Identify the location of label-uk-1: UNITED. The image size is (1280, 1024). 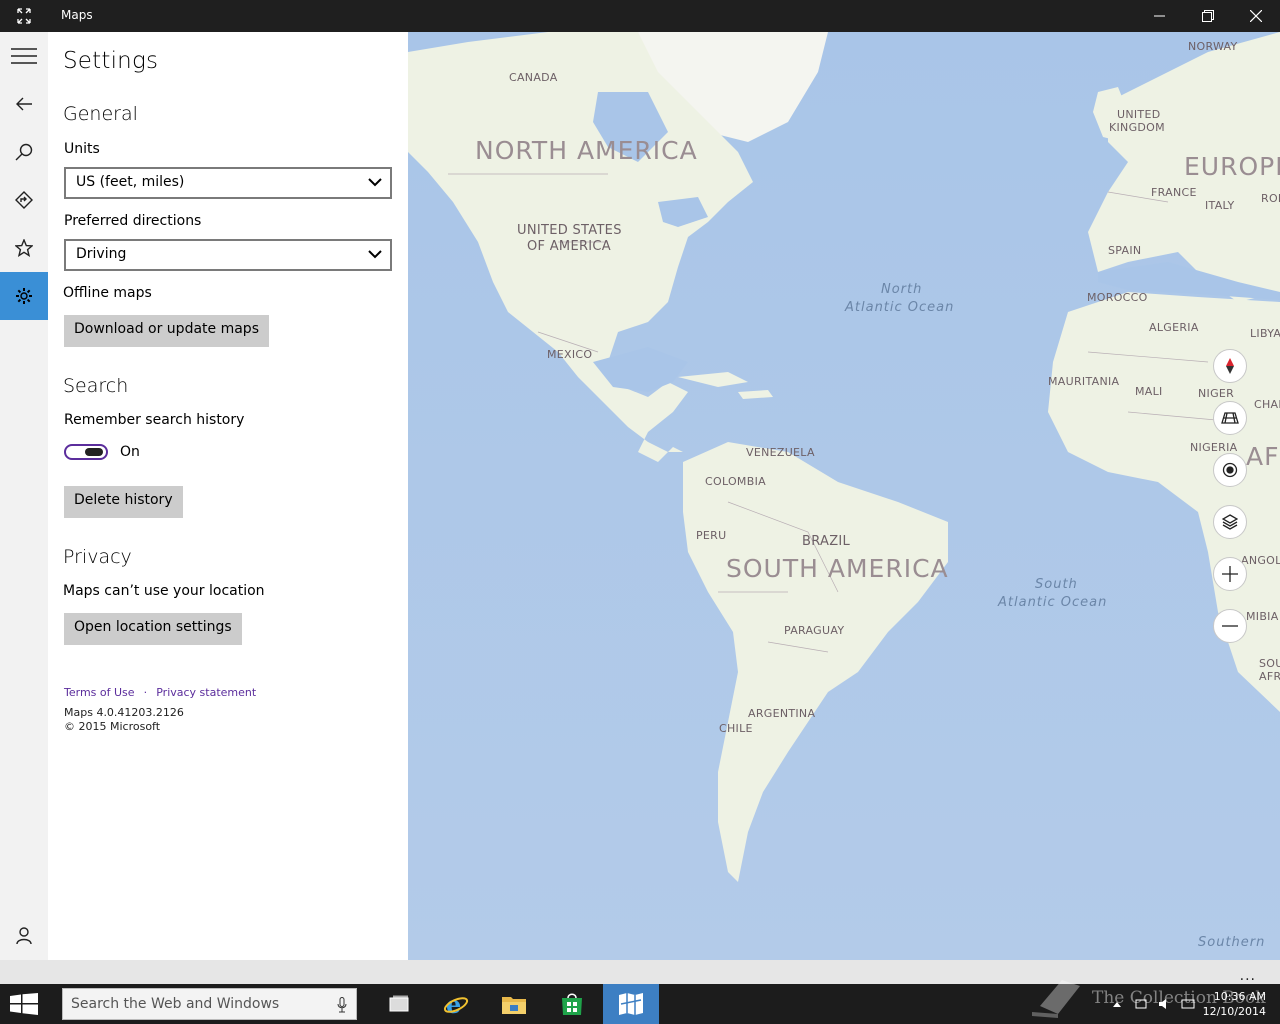
(1139, 114).